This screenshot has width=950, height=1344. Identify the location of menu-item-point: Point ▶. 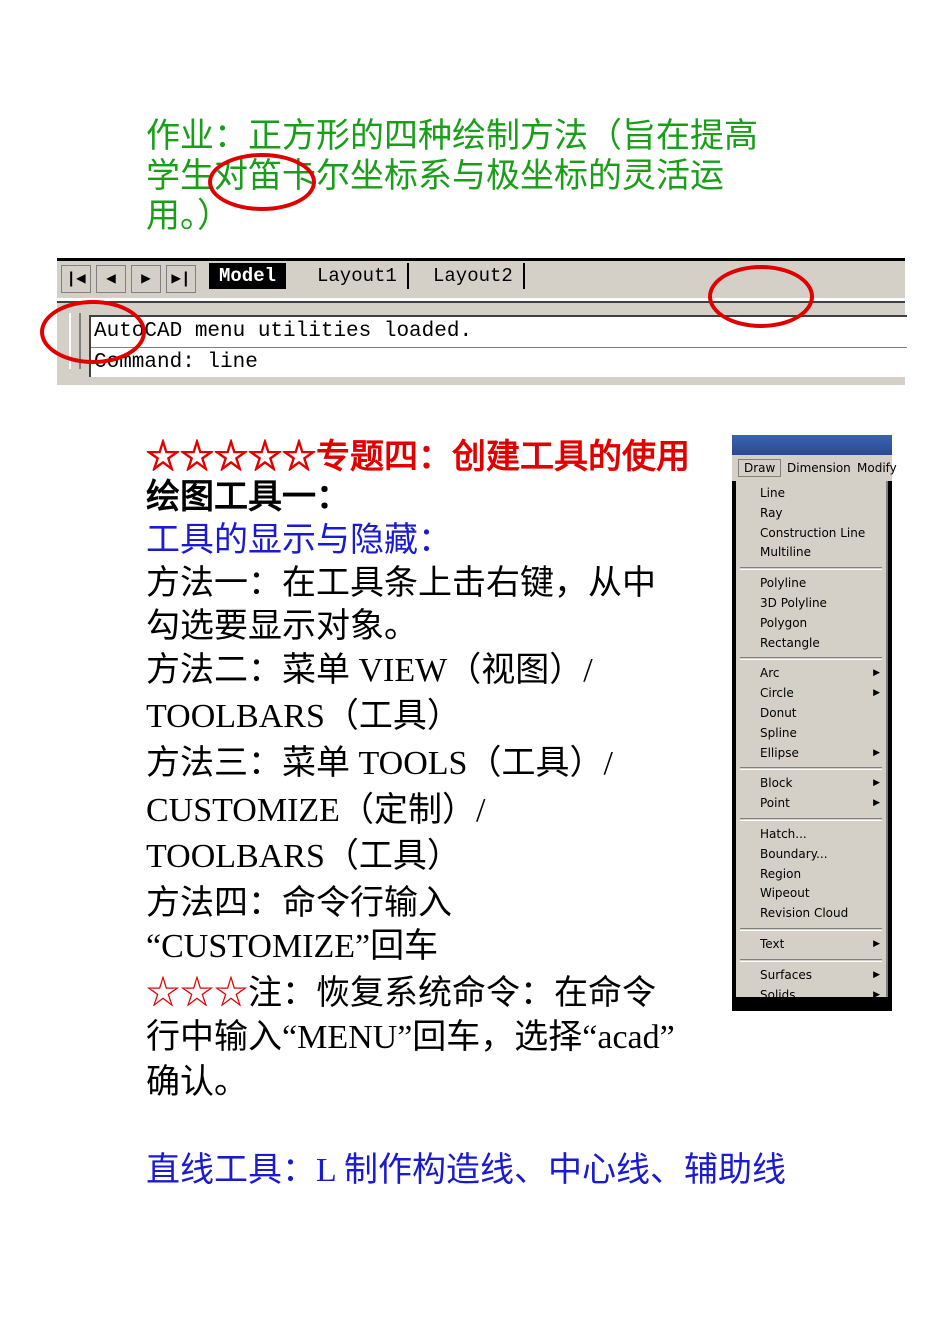
(811, 804).